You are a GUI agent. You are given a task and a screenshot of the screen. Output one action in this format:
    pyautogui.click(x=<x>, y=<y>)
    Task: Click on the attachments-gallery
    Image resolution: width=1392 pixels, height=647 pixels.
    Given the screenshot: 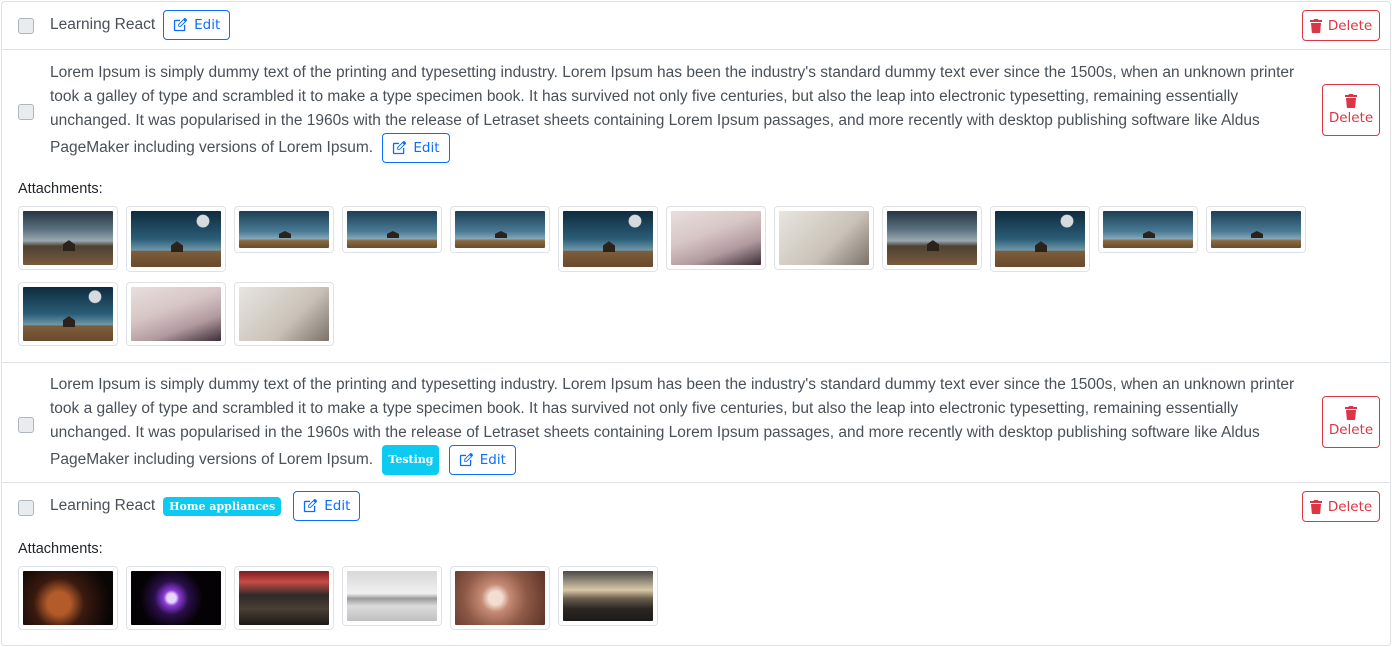 What is the action you would take?
    pyautogui.click(x=668, y=598)
    